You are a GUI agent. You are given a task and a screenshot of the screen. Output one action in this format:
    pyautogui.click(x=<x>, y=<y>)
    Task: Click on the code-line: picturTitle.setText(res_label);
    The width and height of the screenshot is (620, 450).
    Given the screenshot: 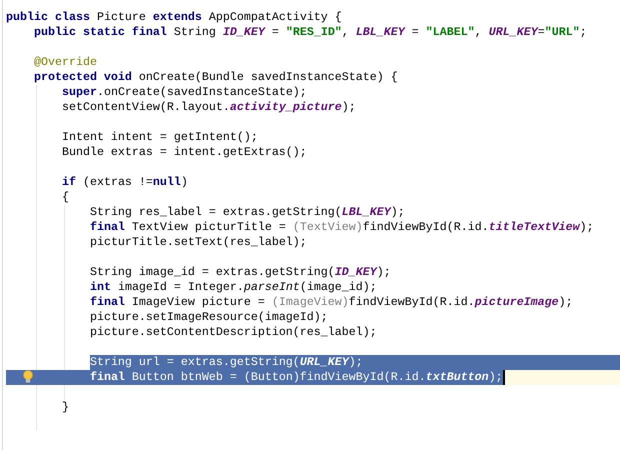 What is the action you would take?
    pyautogui.click(x=198, y=242)
    